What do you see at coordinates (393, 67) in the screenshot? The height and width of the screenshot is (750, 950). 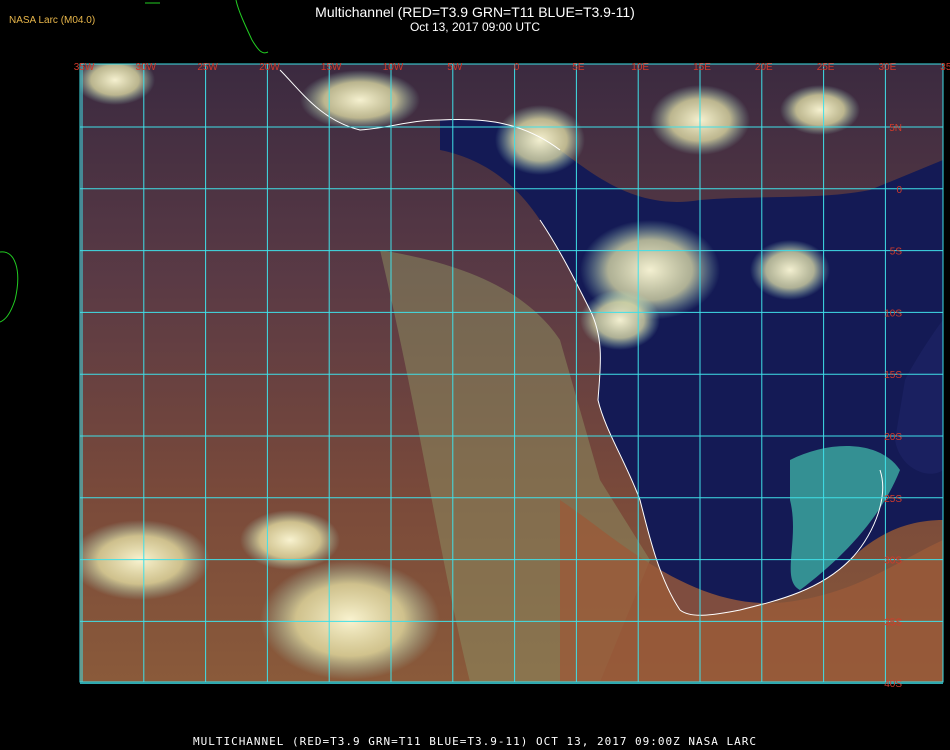 I see `longitude-label: 10W` at bounding box center [393, 67].